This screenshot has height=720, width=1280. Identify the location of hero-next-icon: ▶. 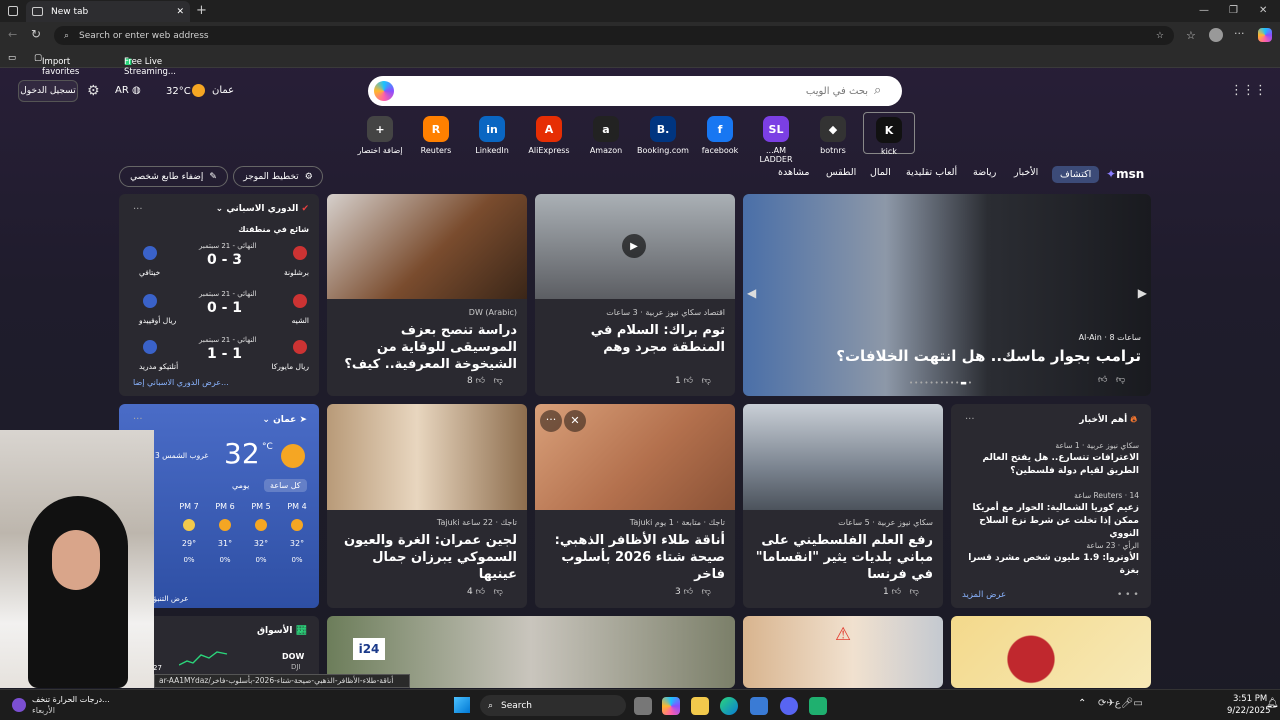
(1142, 293).